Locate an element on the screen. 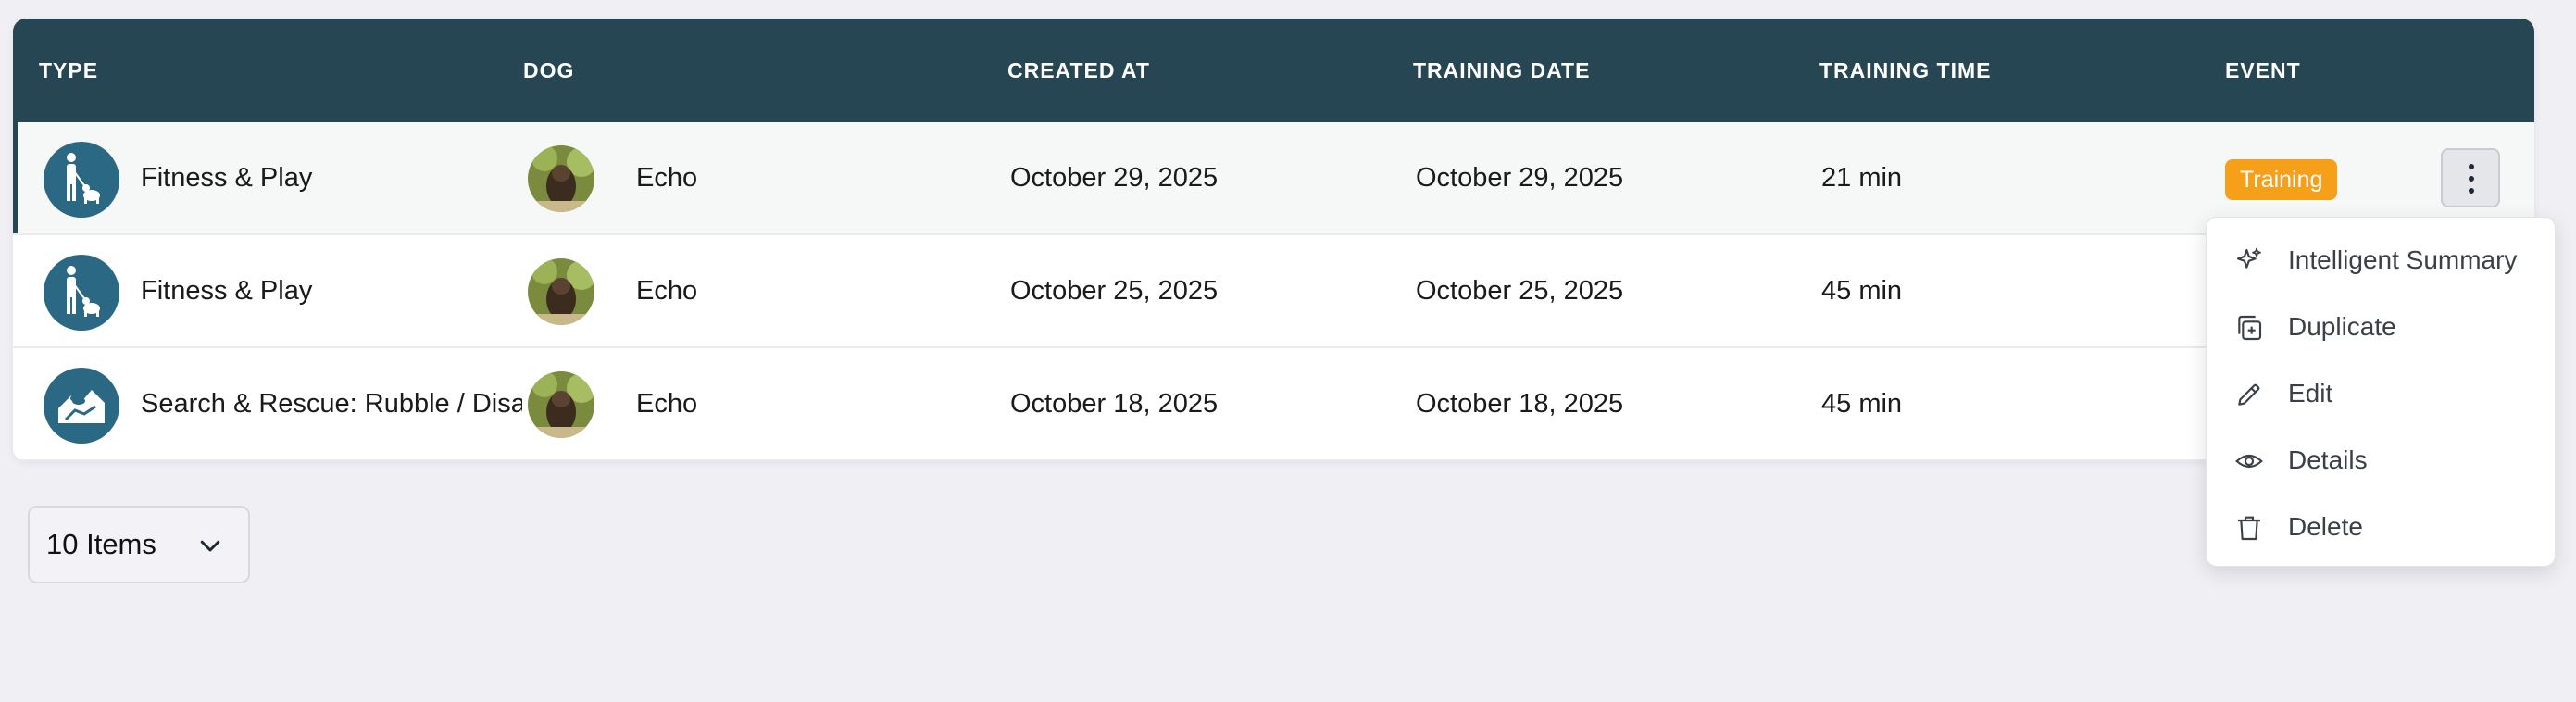 Image resolution: width=2576 pixels, height=702 pixels. menu-item-edit: Edit is located at coordinates (2381, 393).